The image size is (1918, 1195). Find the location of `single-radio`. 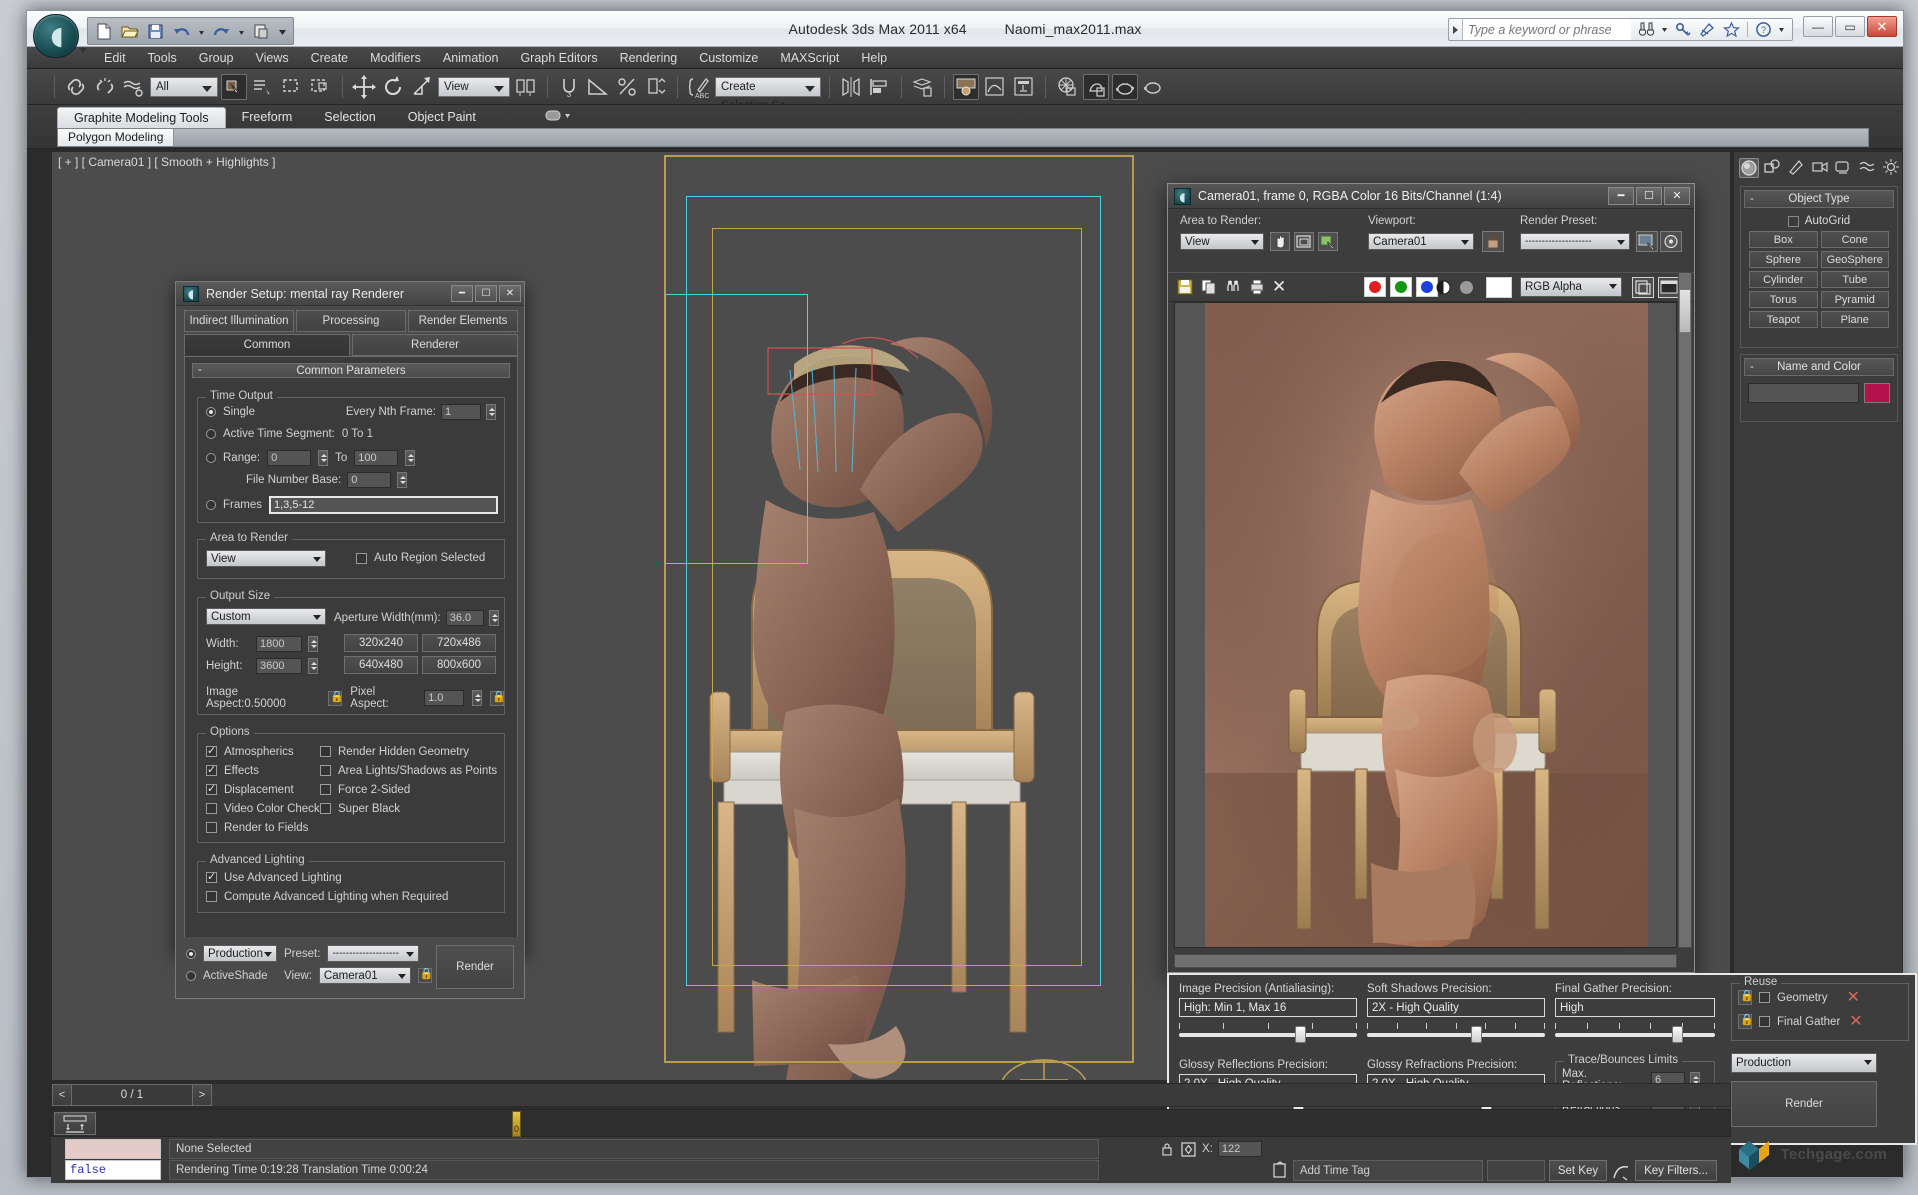

single-radio is located at coordinates (211, 412).